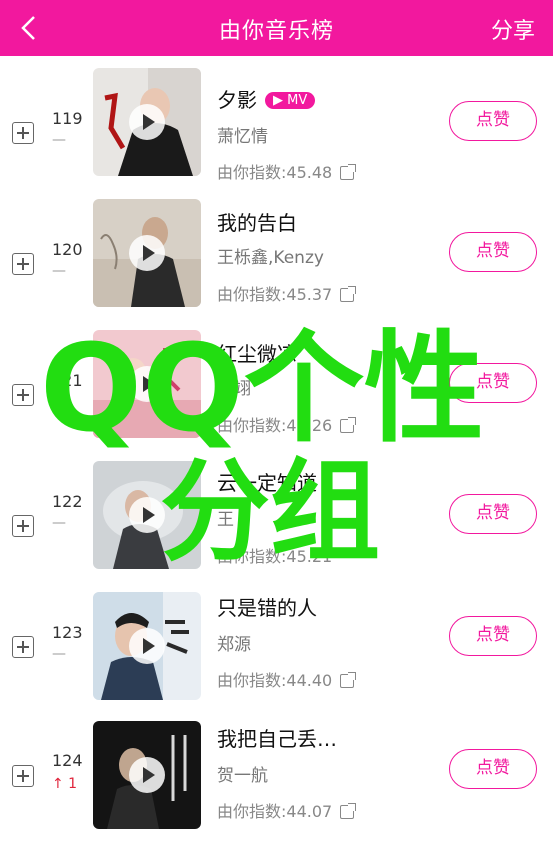  I want to click on song-title: 红尘微凉, so click(257, 352).